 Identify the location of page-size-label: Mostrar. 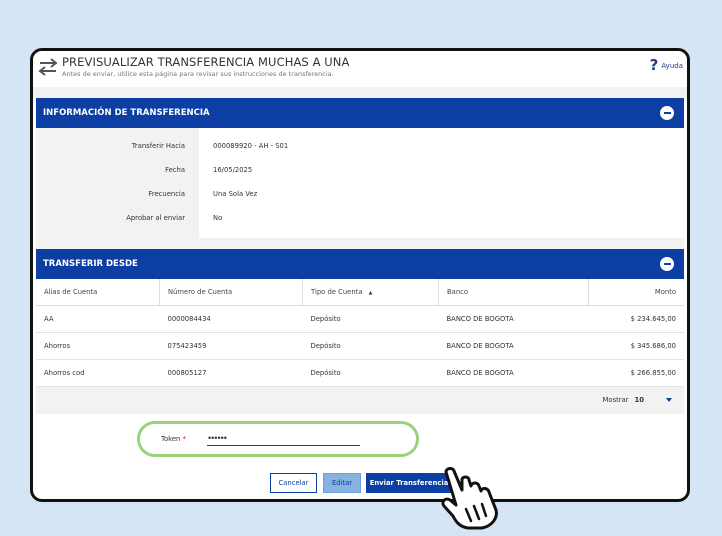
(615, 400).